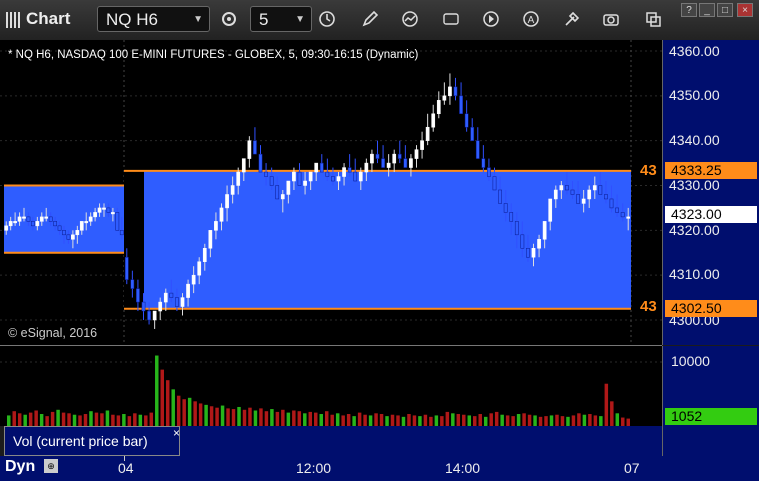 Image resolution: width=759 pixels, height=481 pixels. What do you see at coordinates (51, 466) in the screenshot?
I see `lock-icon: ⊕` at bounding box center [51, 466].